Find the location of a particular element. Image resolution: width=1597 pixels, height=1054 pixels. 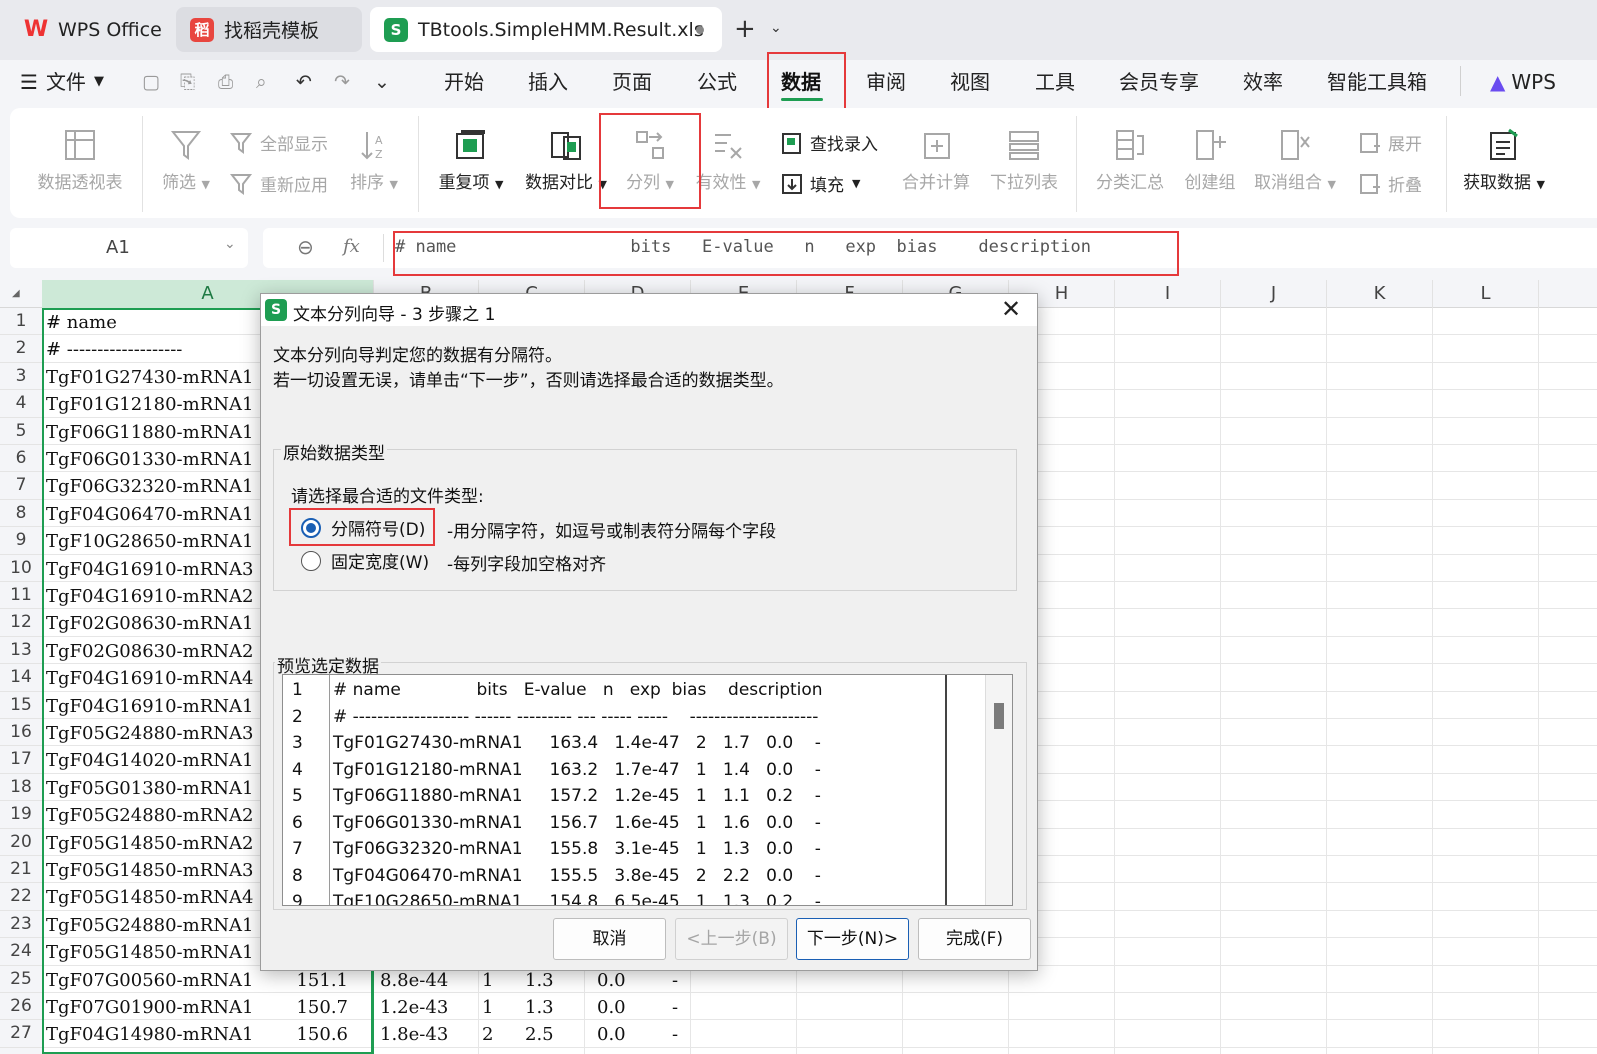

pivot-table-button: 数据透视表 is located at coordinates (80, 160).